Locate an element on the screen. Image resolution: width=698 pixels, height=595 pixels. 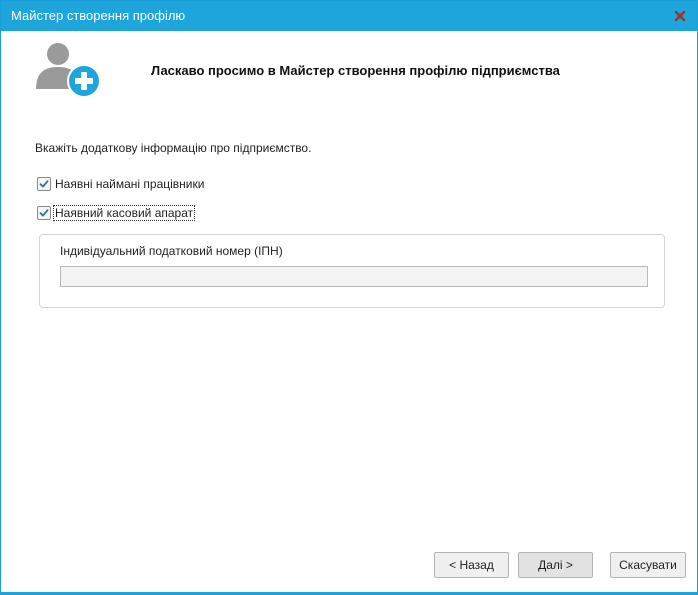
window-title: Майстер створення профілю is located at coordinates (98, 15).